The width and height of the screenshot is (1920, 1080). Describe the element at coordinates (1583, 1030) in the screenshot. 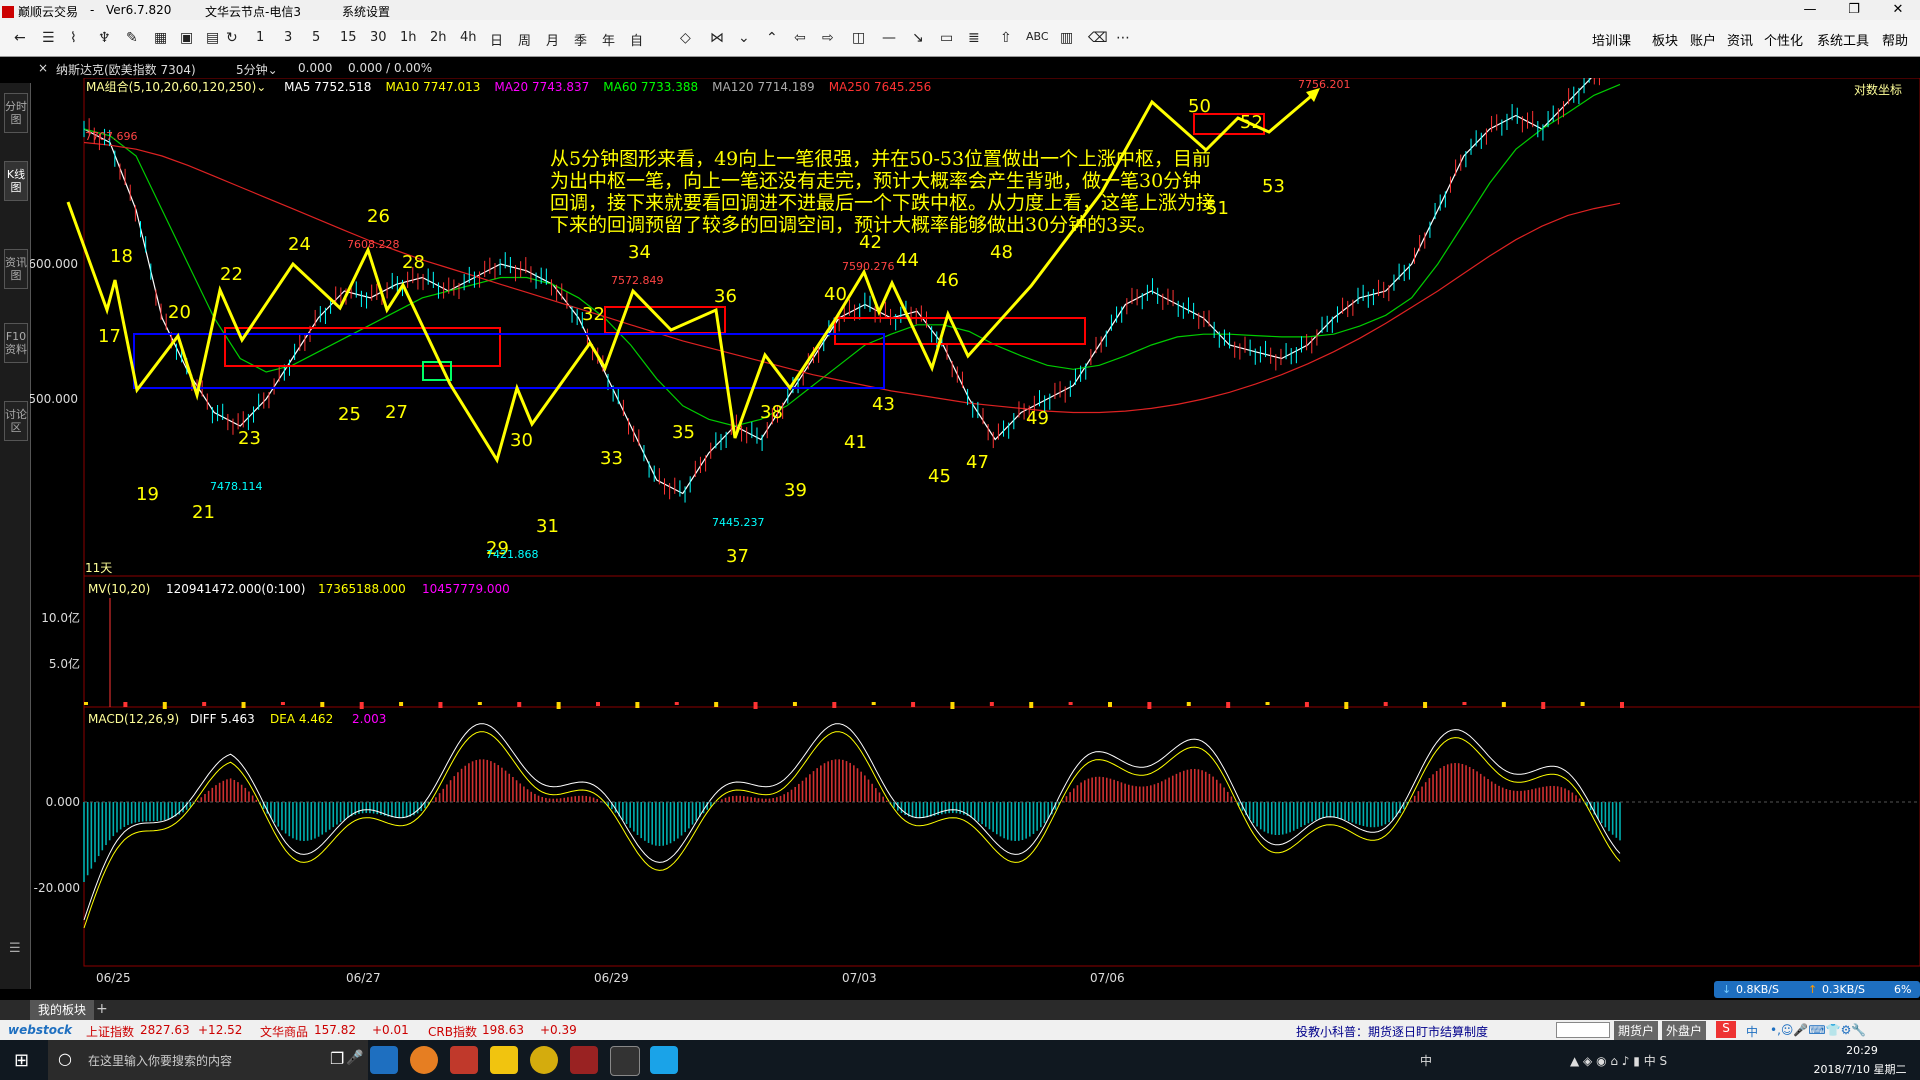

I see `code-input` at that location.